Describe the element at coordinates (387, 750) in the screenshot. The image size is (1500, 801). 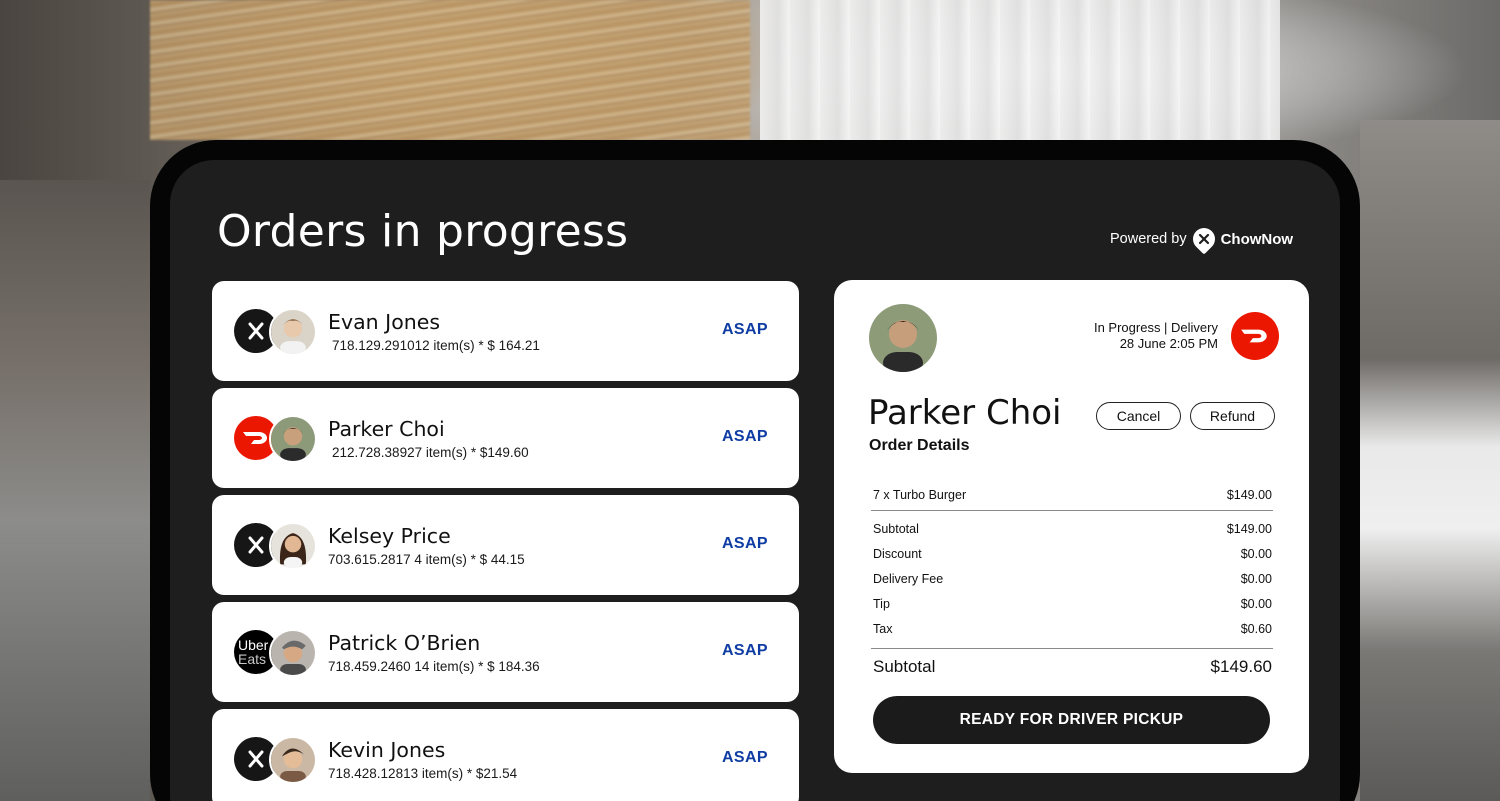
I see `customer-name: Kevin Jones` at that location.